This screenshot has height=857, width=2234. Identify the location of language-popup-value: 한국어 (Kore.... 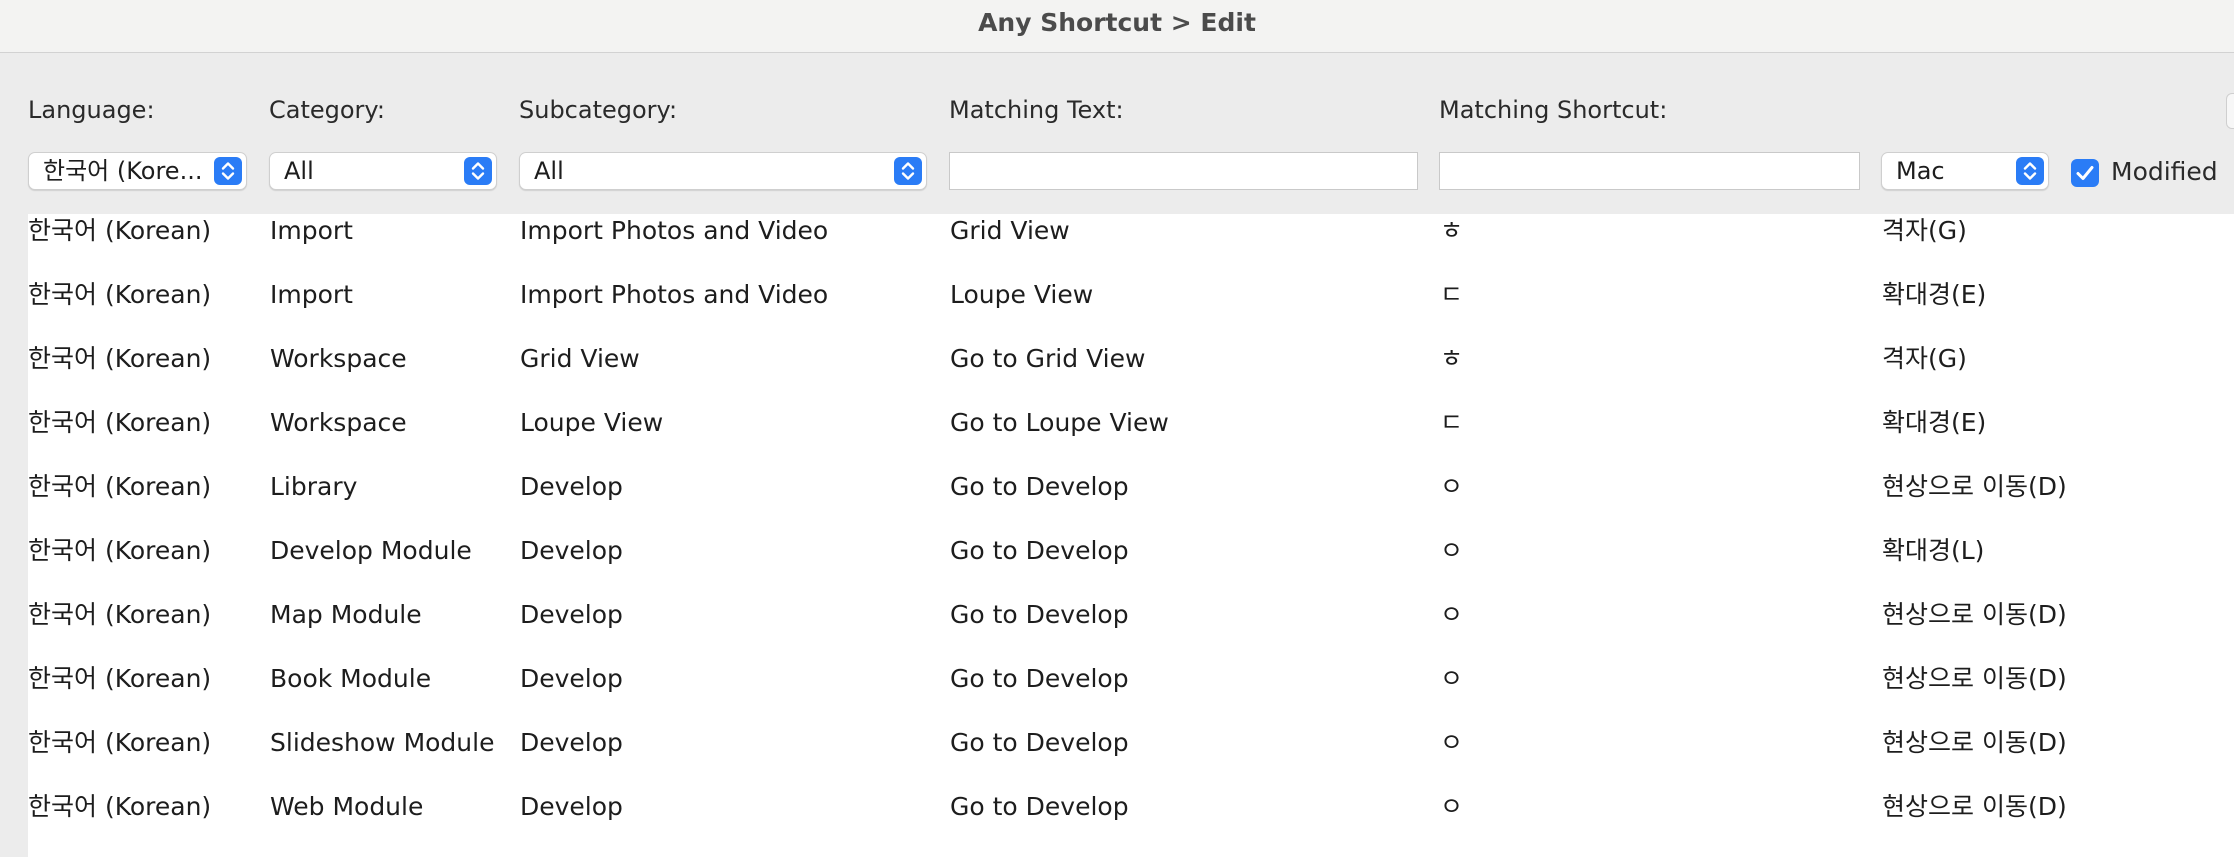
(123, 171).